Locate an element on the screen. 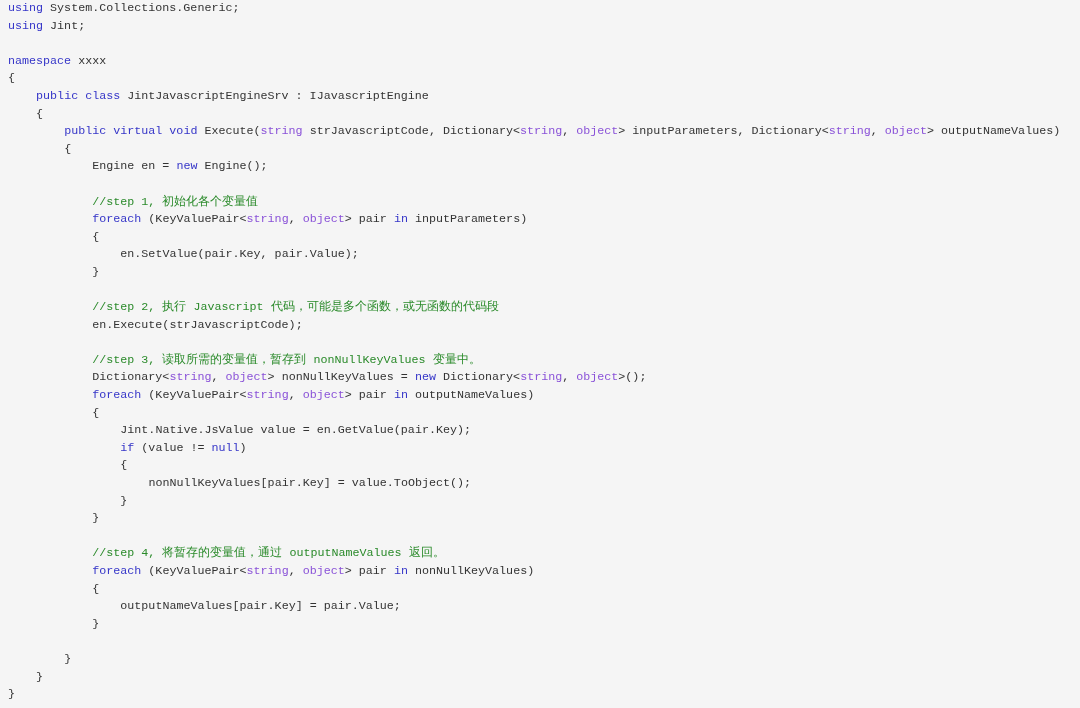 This screenshot has width=1080, height=708. code-line: en.Execute(strJavascriptCode); is located at coordinates (197, 324).